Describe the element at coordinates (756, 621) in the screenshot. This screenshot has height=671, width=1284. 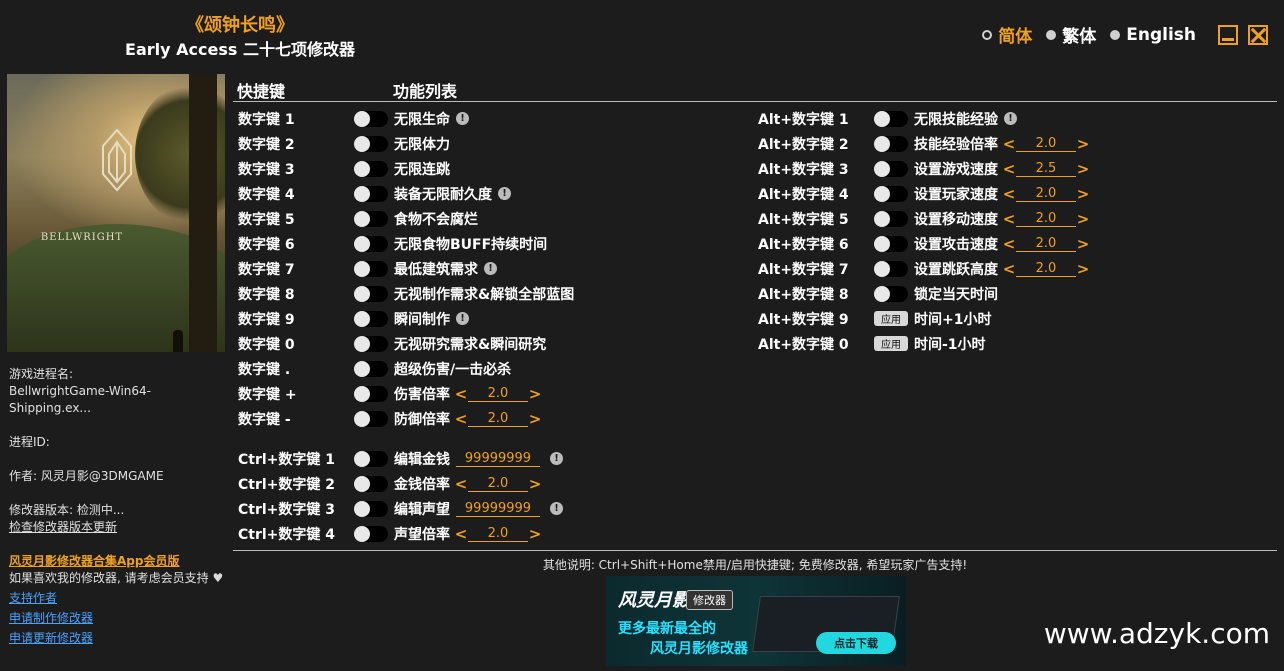
I see `promo-banner: 风灵月影 修改器 更多最新最全的 风灵月影修改器 点击下载` at that location.